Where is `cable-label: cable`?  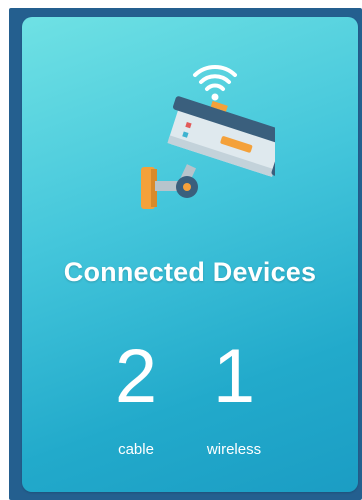
cable-label: cable is located at coordinates (136, 449).